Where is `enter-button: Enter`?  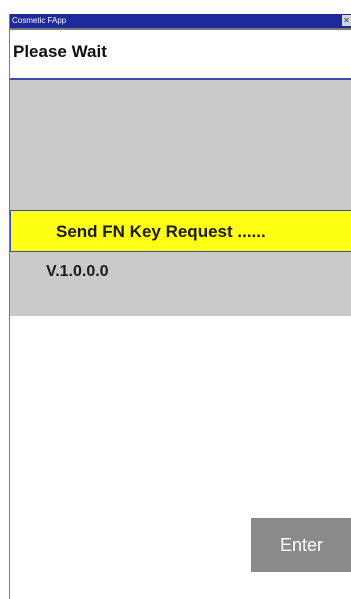 enter-button: Enter is located at coordinates (301, 545).